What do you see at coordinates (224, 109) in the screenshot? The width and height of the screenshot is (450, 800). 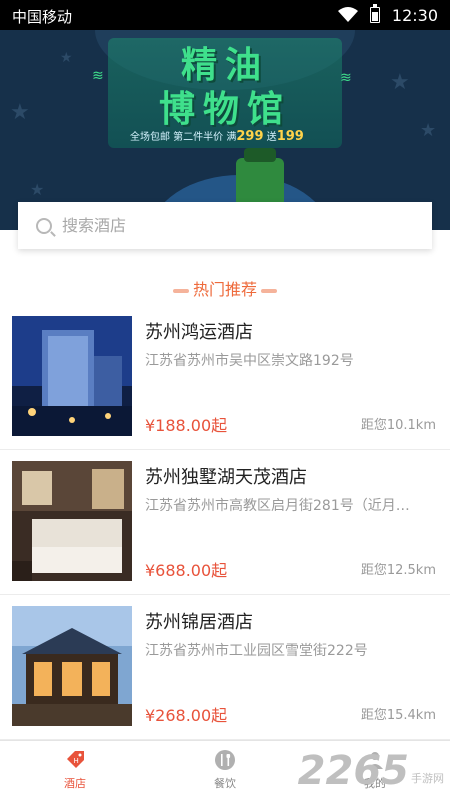 I see `banner-title-line2: 博物馆` at bounding box center [224, 109].